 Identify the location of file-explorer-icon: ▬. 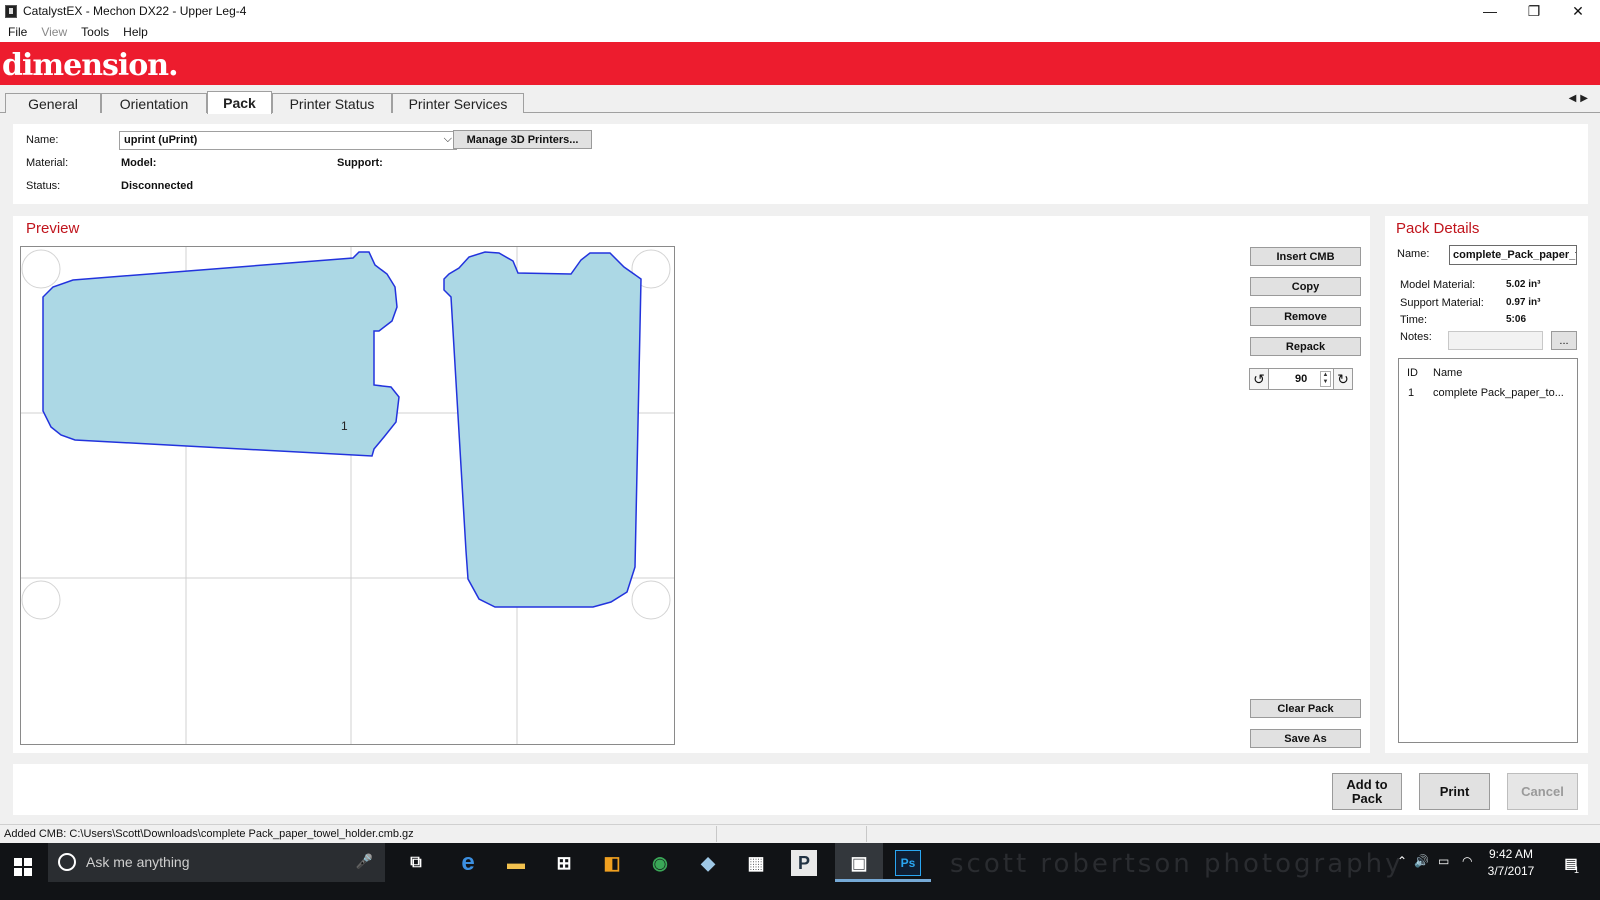
(516, 863).